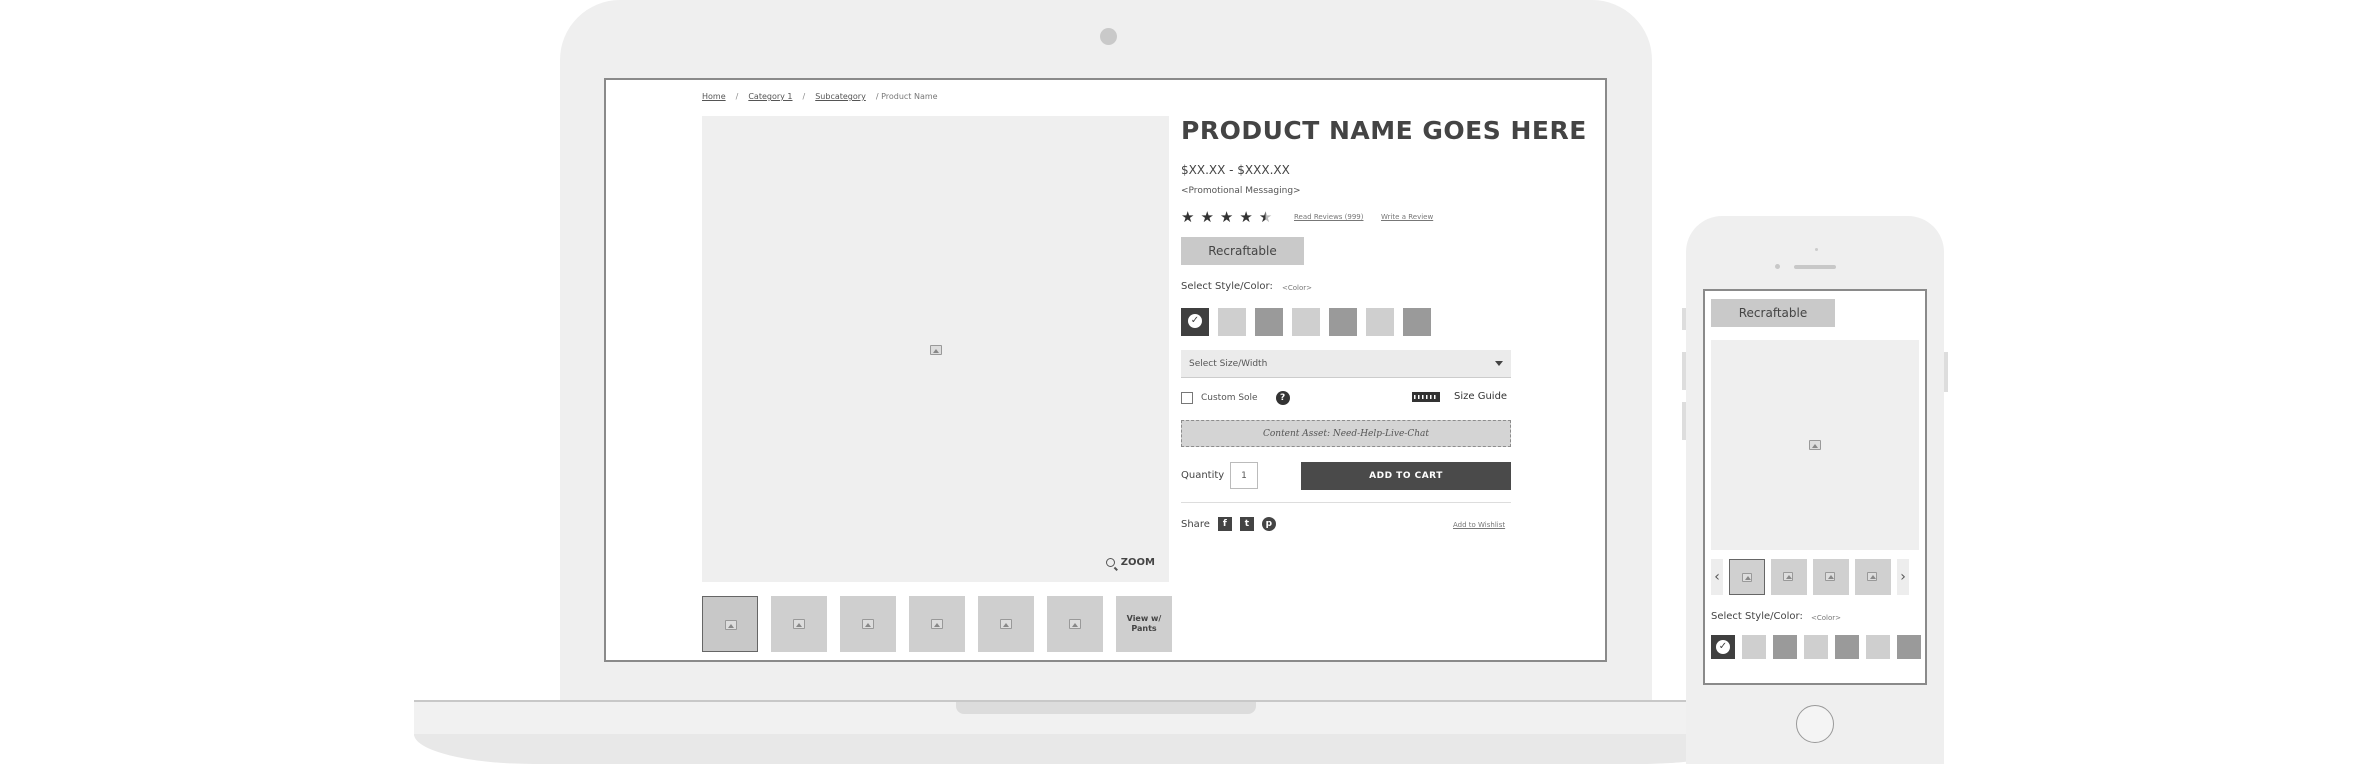  I want to click on webcam, so click(1108, 36).